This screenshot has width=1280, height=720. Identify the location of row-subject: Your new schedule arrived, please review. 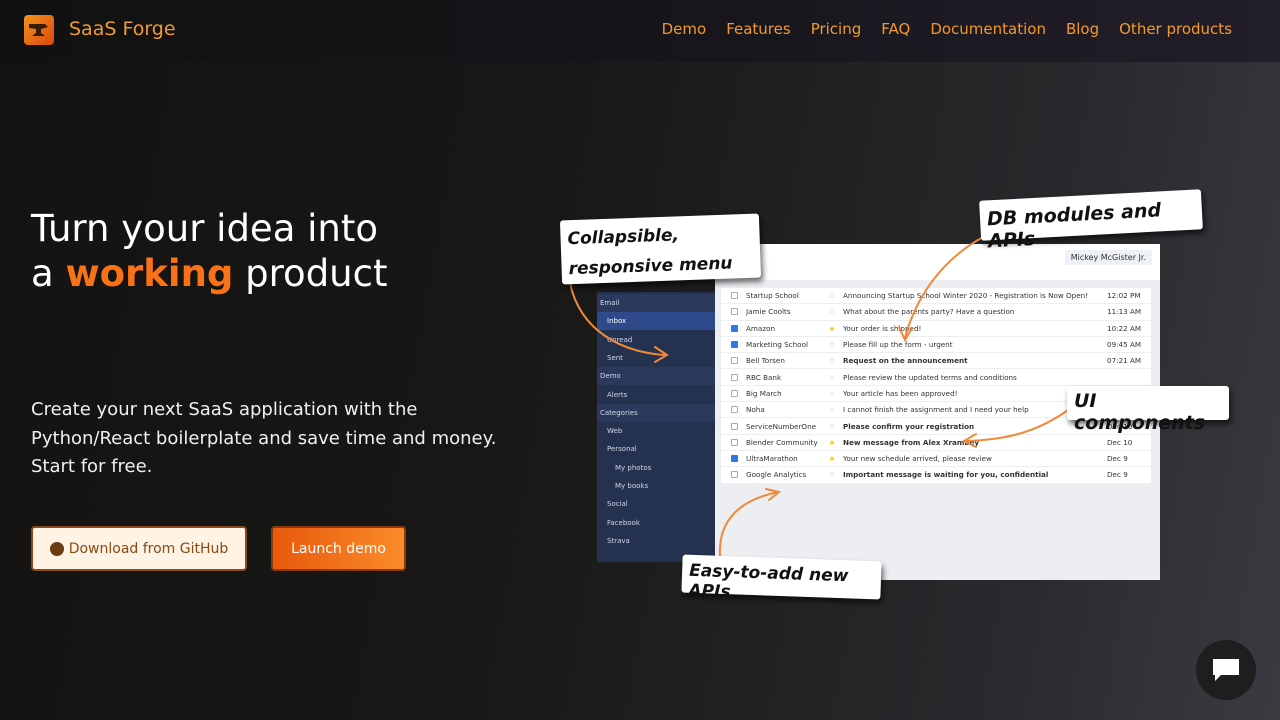
(917, 459).